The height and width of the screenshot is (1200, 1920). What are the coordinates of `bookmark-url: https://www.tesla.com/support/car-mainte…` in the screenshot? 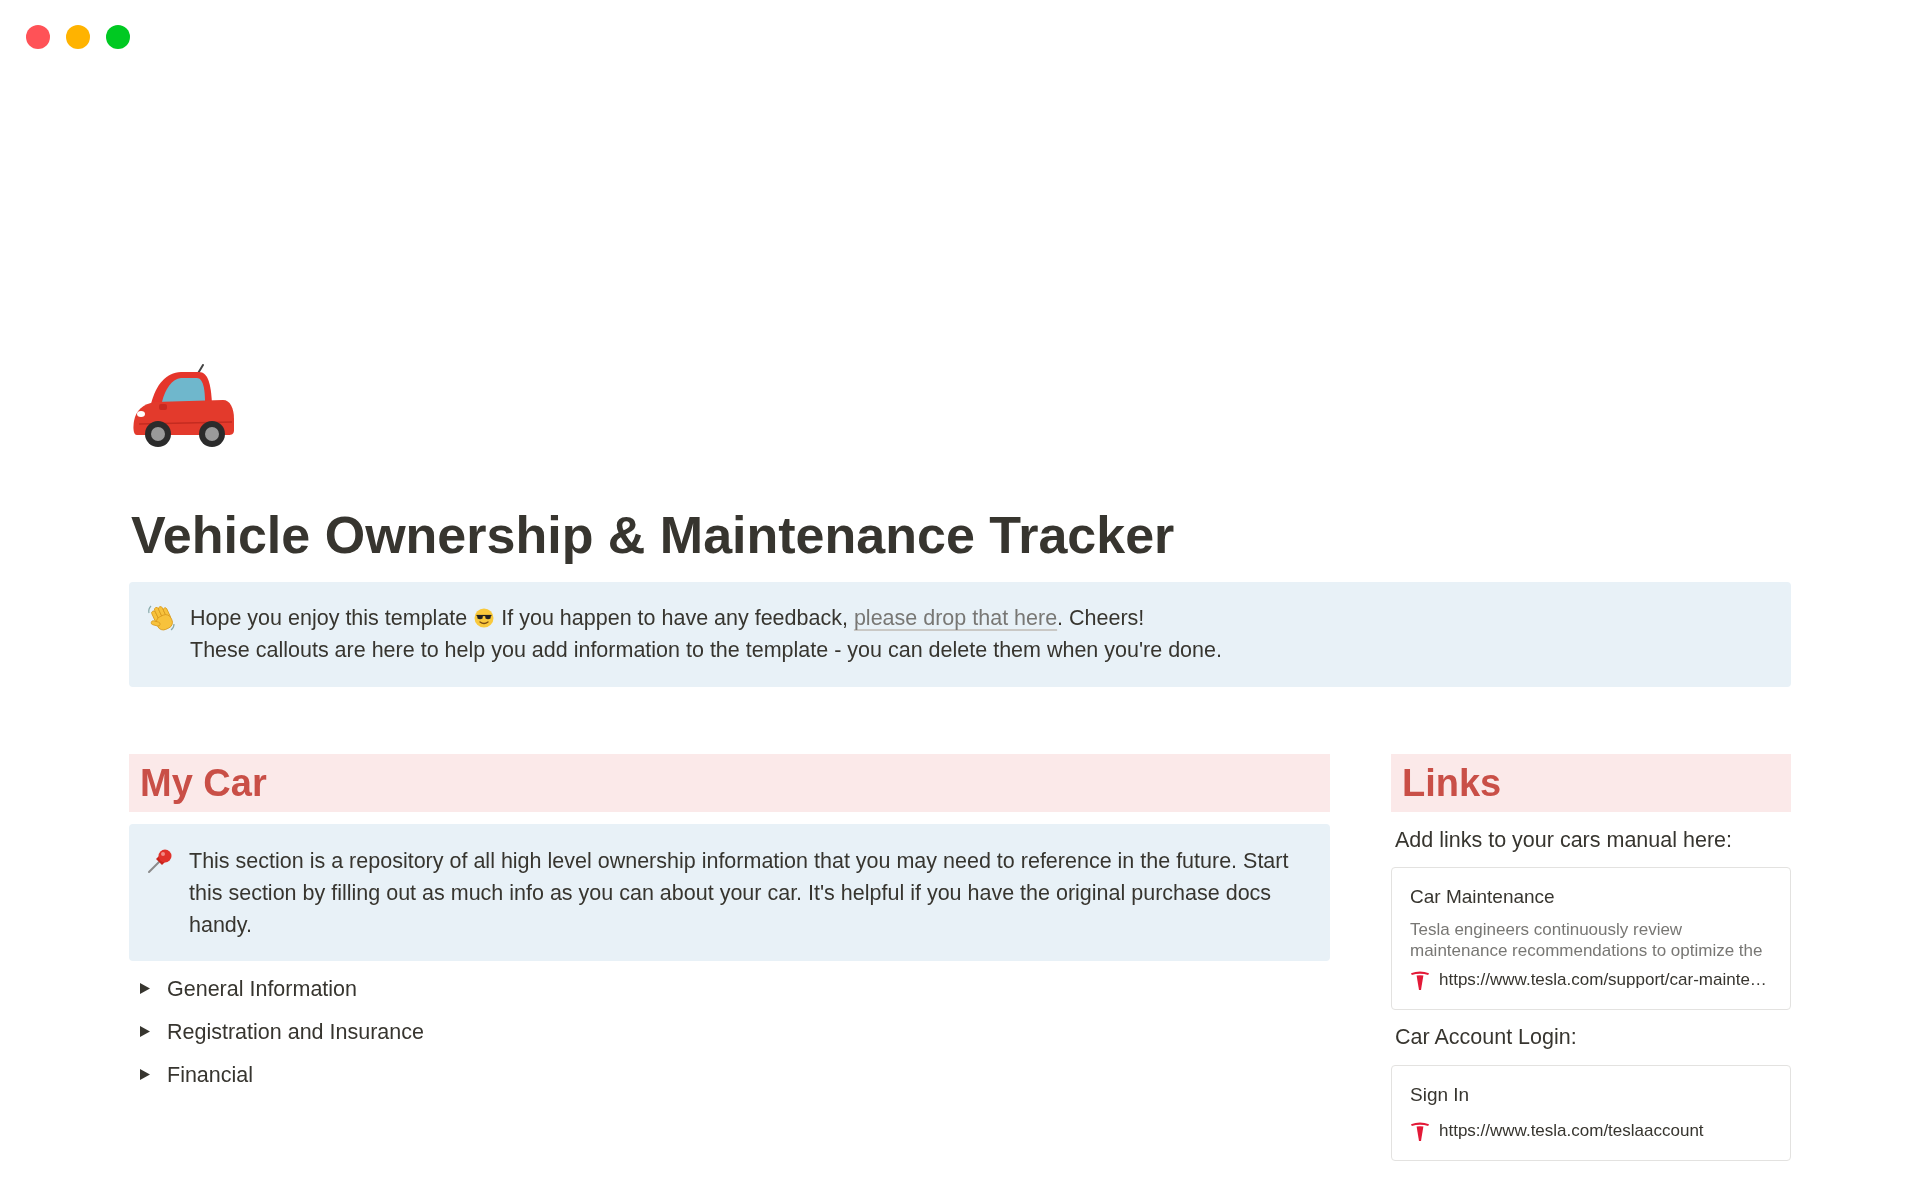 It's located at (1603, 980).